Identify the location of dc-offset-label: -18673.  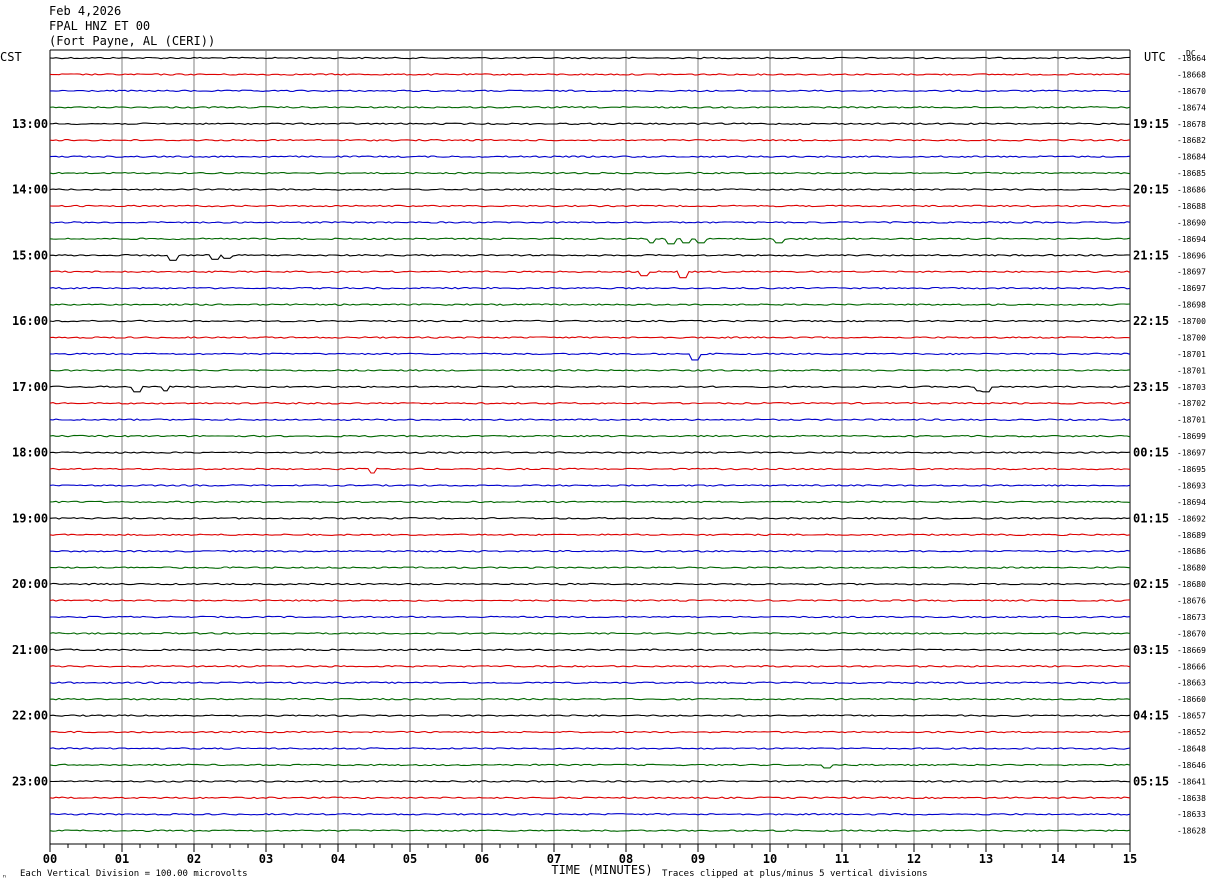
(1191, 617).